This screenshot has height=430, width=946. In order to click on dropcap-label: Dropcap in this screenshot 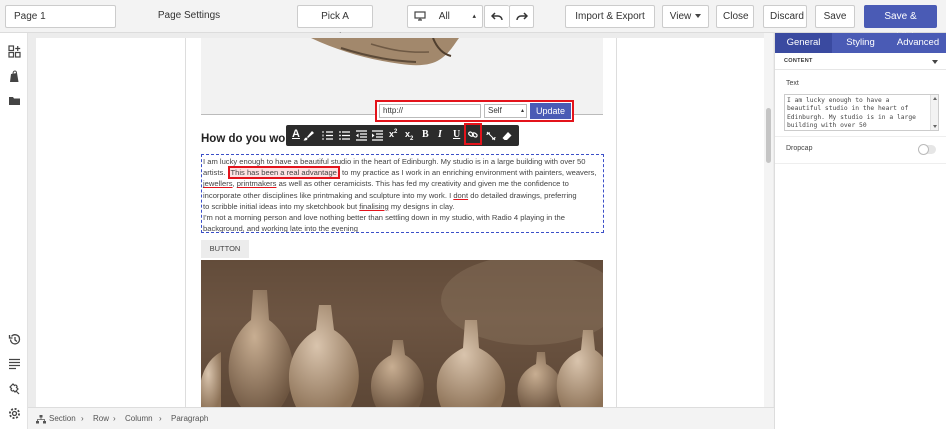, I will do `click(799, 148)`.